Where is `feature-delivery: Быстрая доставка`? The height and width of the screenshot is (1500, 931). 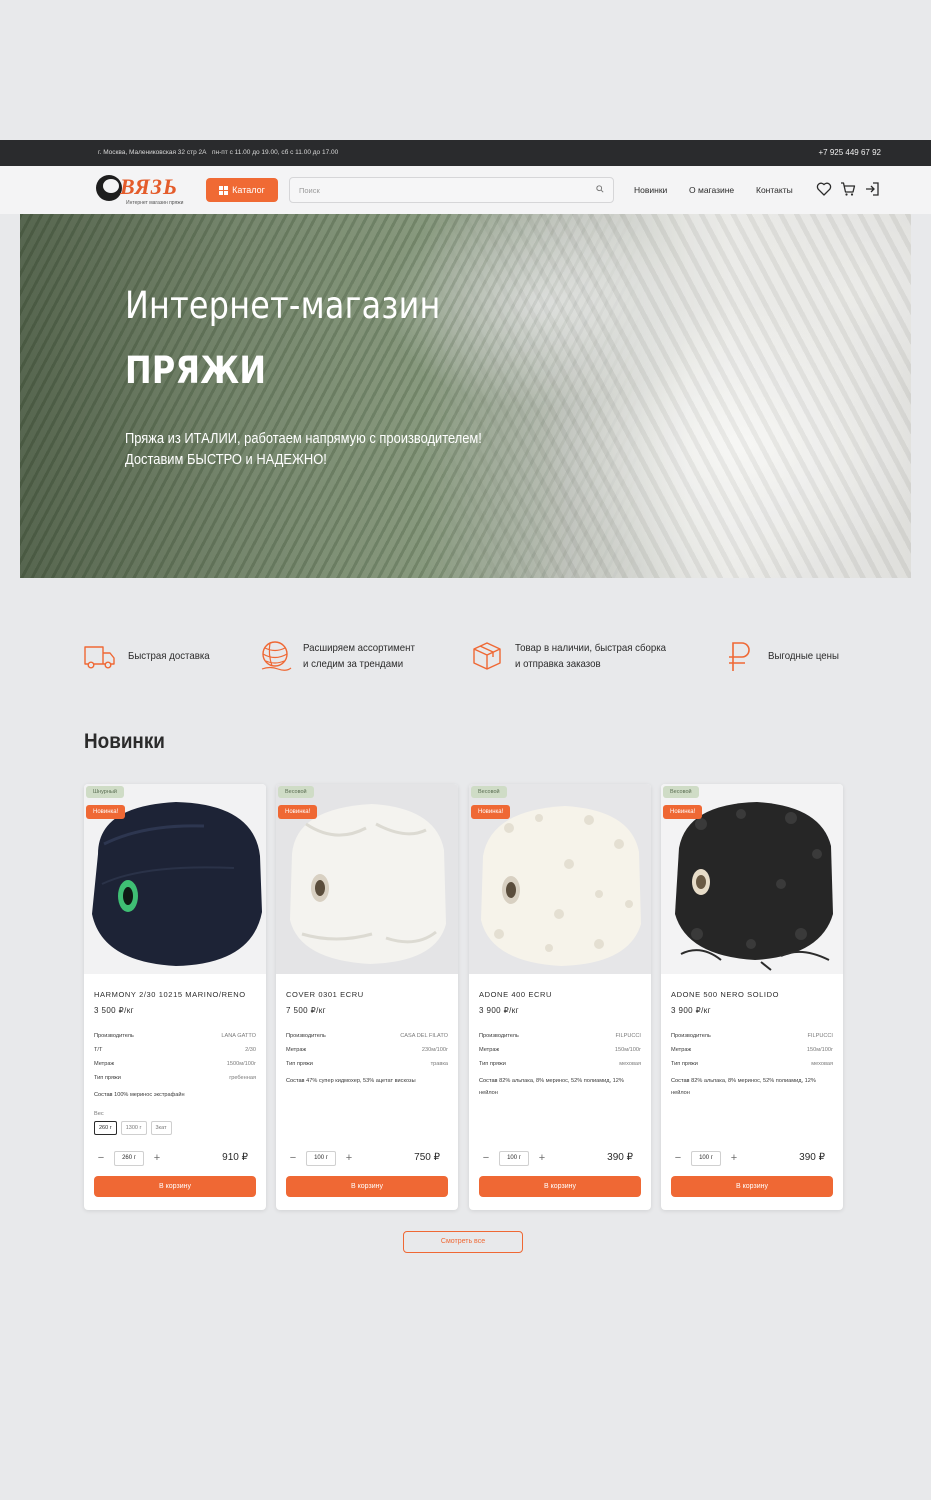 feature-delivery: Быстрая доставка is located at coordinates (150, 656).